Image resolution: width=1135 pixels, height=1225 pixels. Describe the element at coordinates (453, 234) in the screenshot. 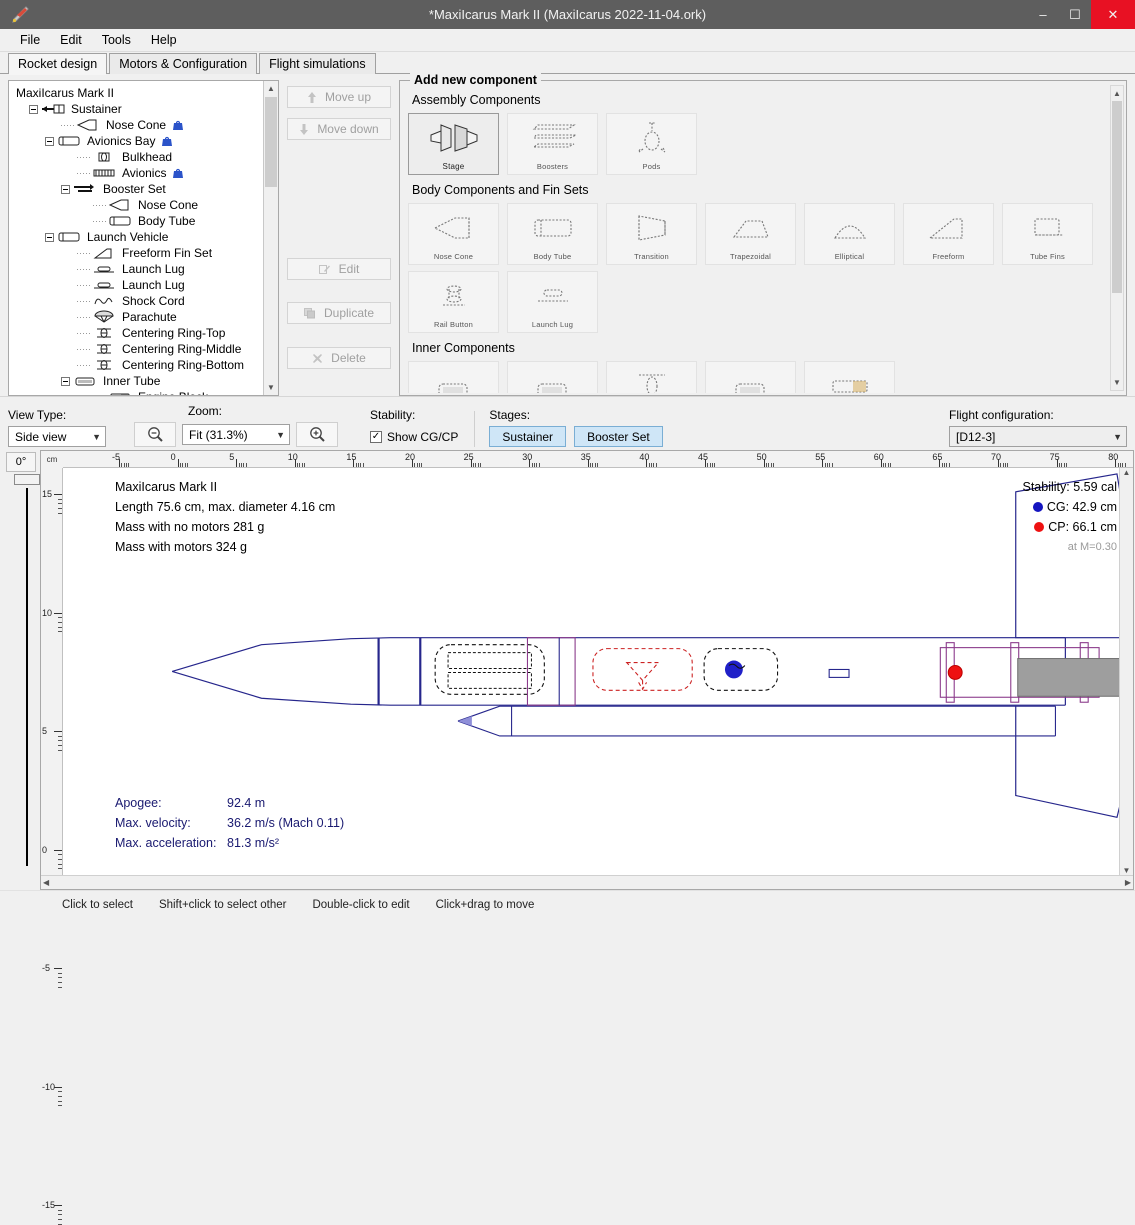

I see `add-component-button: Nose Cone` at that location.